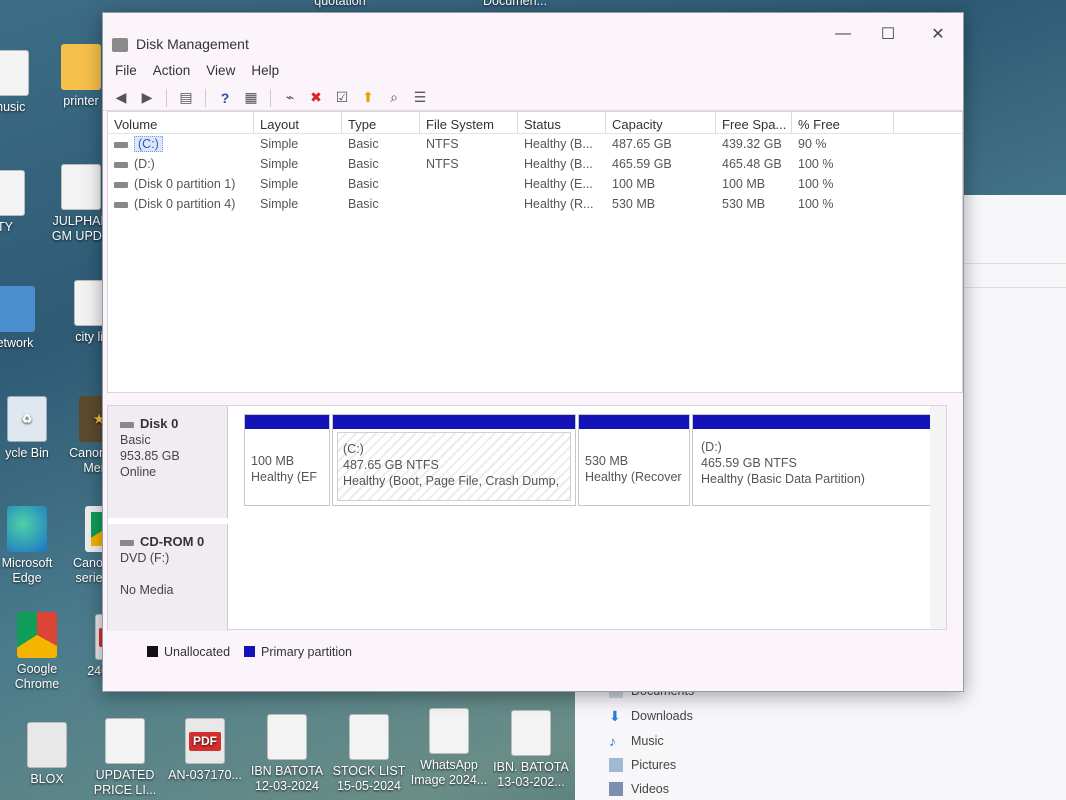  Describe the element at coordinates (636, 741) in the screenshot. I see `explorer-nav-music: ♪ Music` at that location.